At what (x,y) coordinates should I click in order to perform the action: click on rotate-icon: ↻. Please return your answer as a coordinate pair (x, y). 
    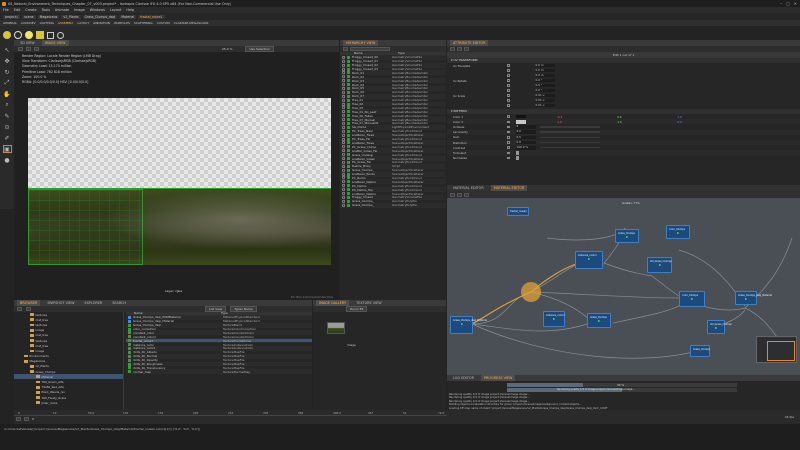
    Looking at the image, I should click on (7, 72).